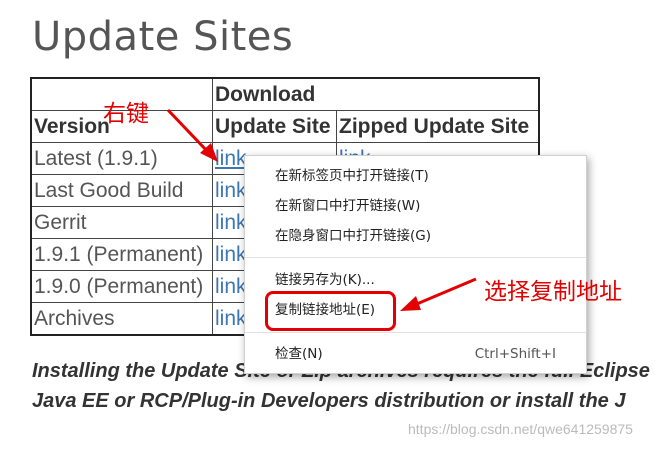 The width and height of the screenshot is (671, 449). I want to click on watermark: https://blog.csdn.net/qwe641259875, so click(520, 429).